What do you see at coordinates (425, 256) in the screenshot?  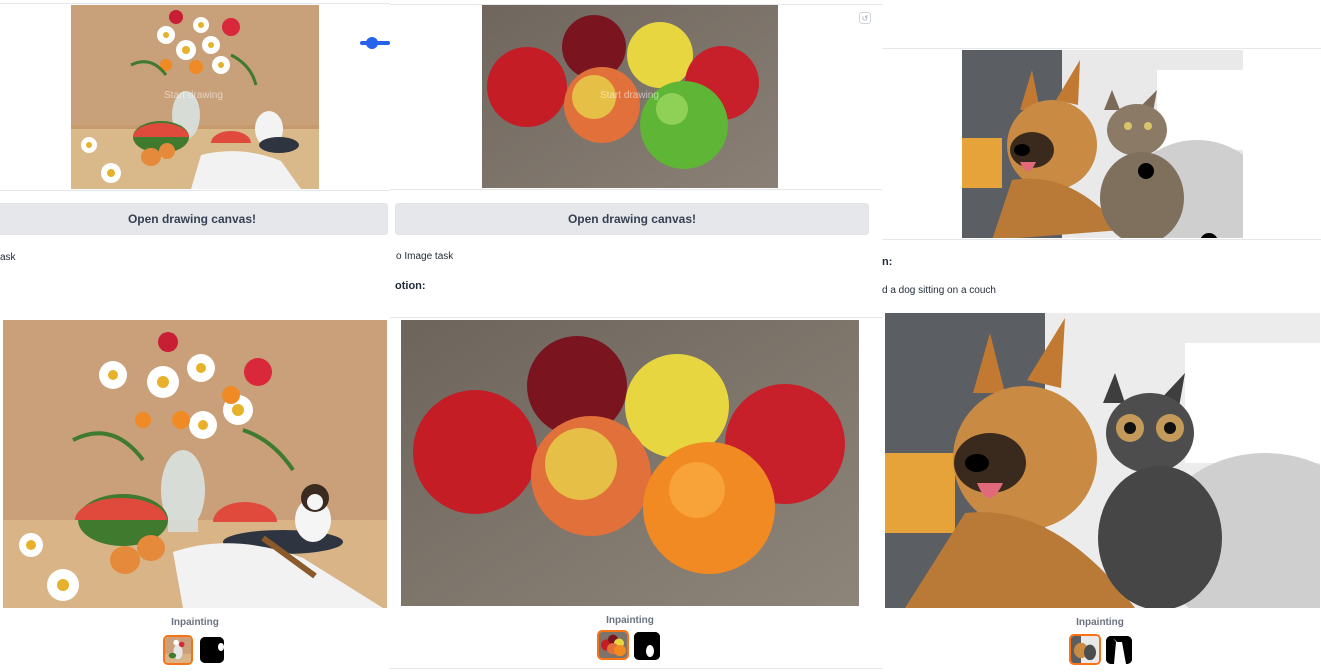 I see `task-label: o Image task` at bounding box center [425, 256].